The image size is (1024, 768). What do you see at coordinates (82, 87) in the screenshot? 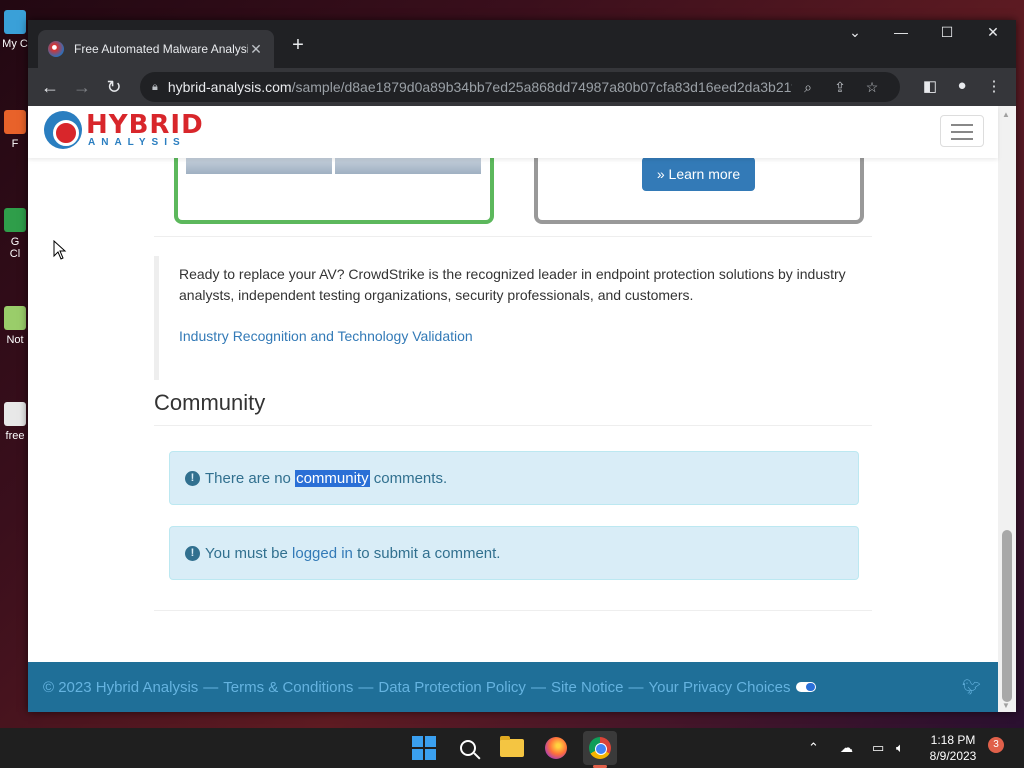
I see `forward-arrow-icon: →` at bounding box center [82, 87].